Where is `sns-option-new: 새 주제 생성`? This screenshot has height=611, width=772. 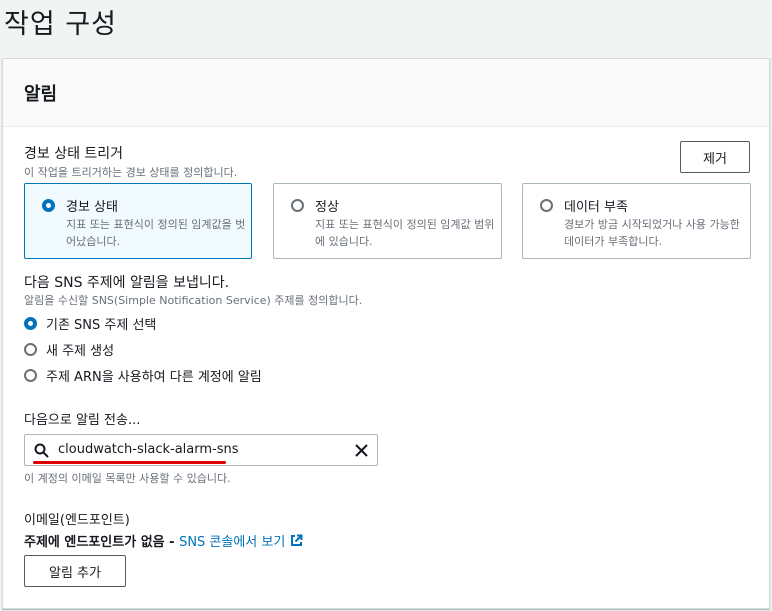 sns-option-new: 새 주제 생성 is located at coordinates (69, 349).